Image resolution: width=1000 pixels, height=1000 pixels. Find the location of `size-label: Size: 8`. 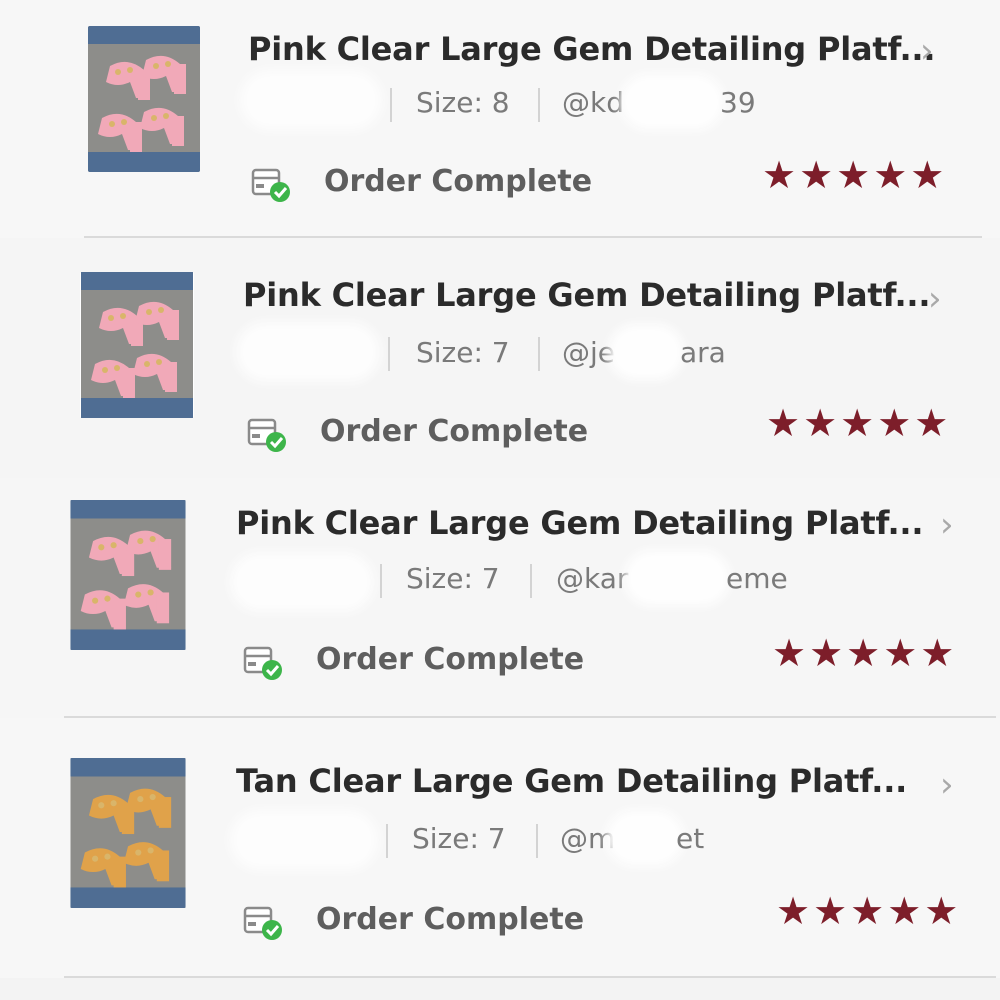

size-label: Size: 8 is located at coordinates (463, 102).